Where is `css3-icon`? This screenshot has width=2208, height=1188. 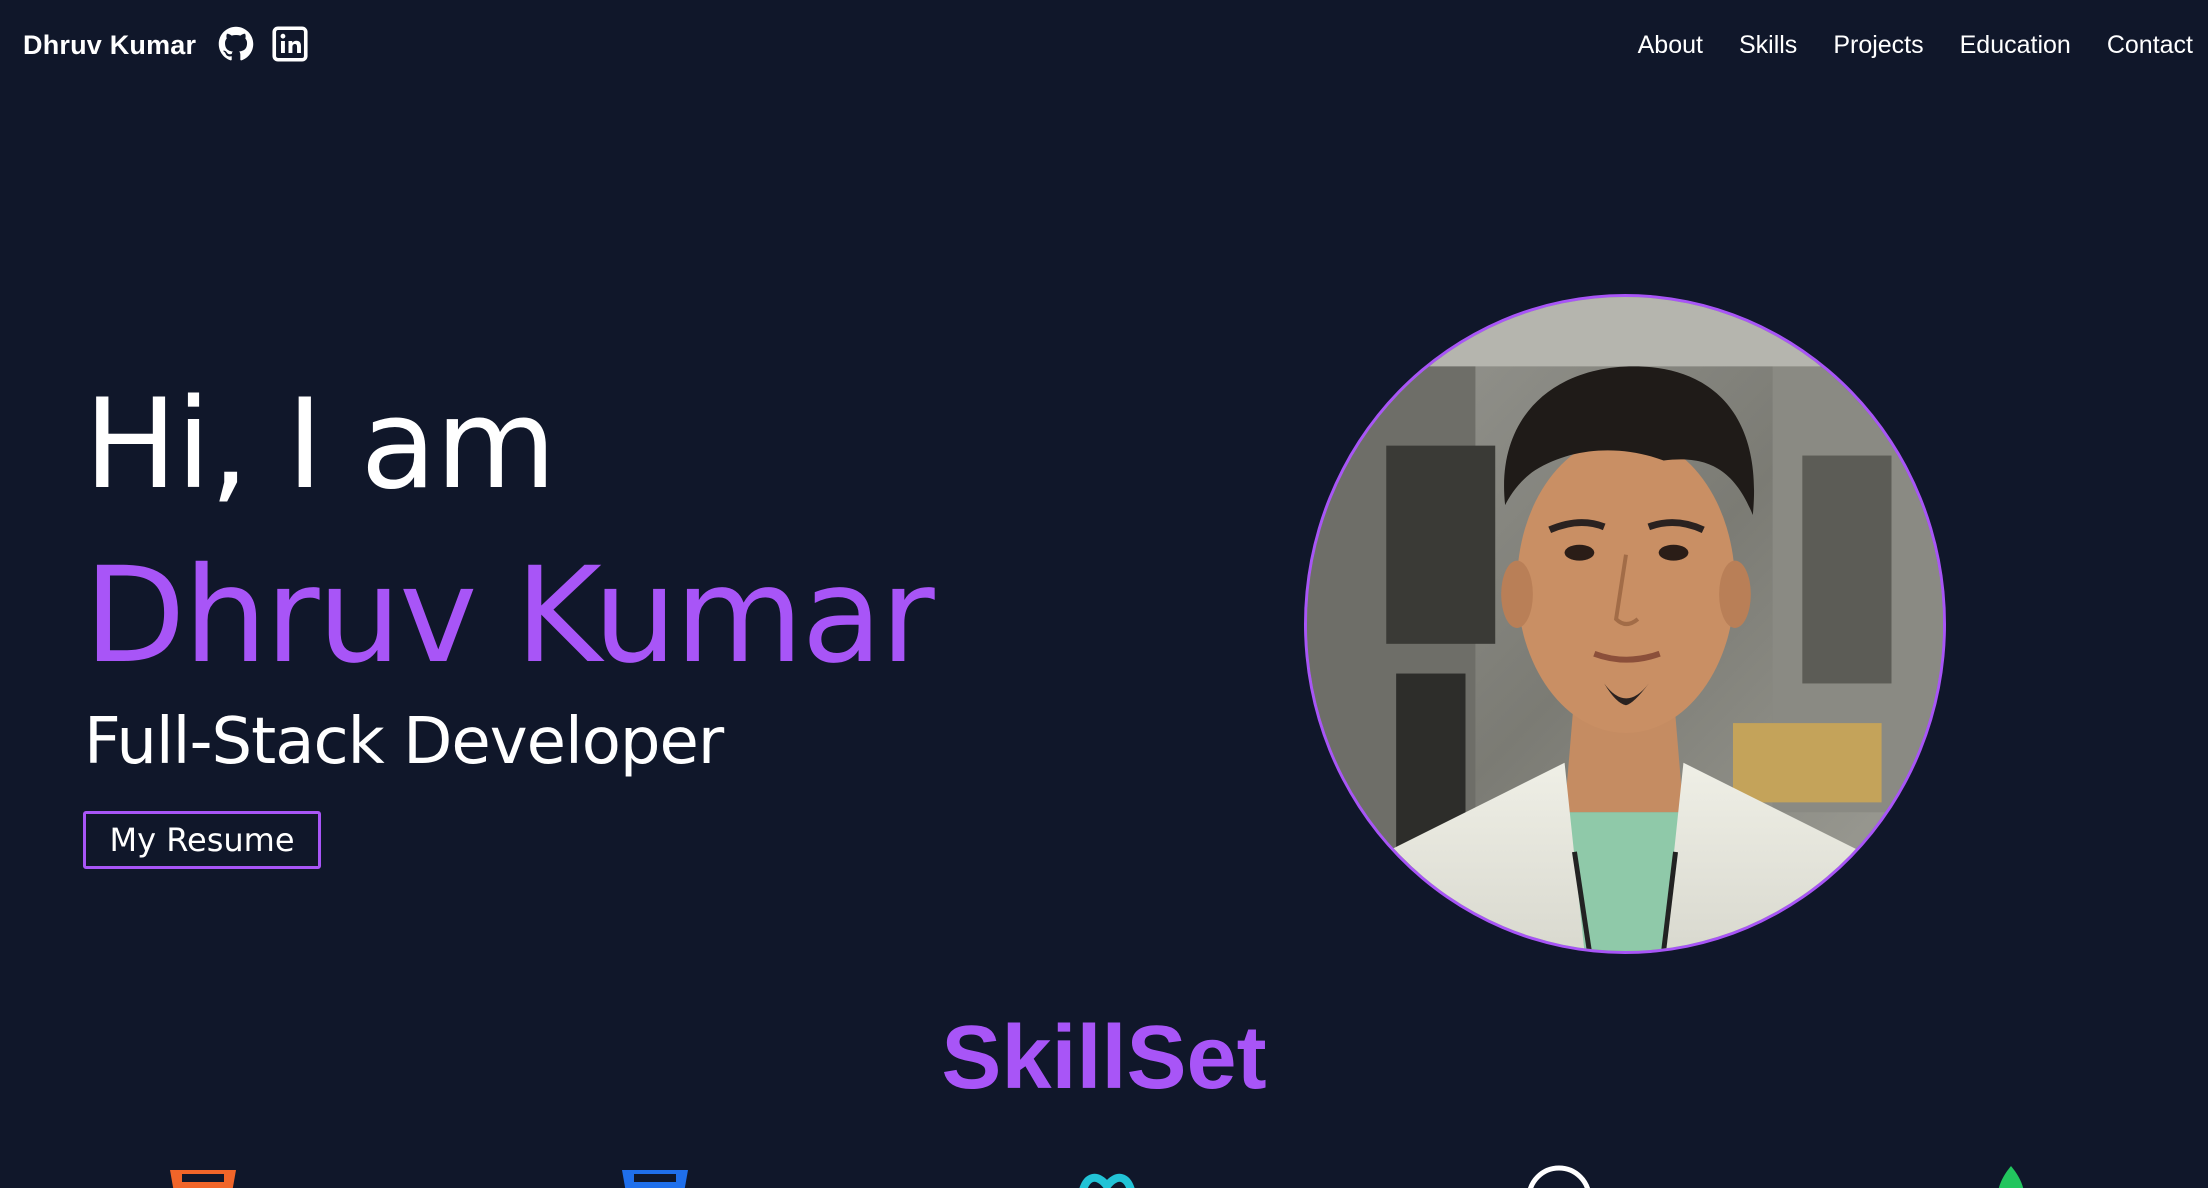
css3-icon is located at coordinates (655, 1176).